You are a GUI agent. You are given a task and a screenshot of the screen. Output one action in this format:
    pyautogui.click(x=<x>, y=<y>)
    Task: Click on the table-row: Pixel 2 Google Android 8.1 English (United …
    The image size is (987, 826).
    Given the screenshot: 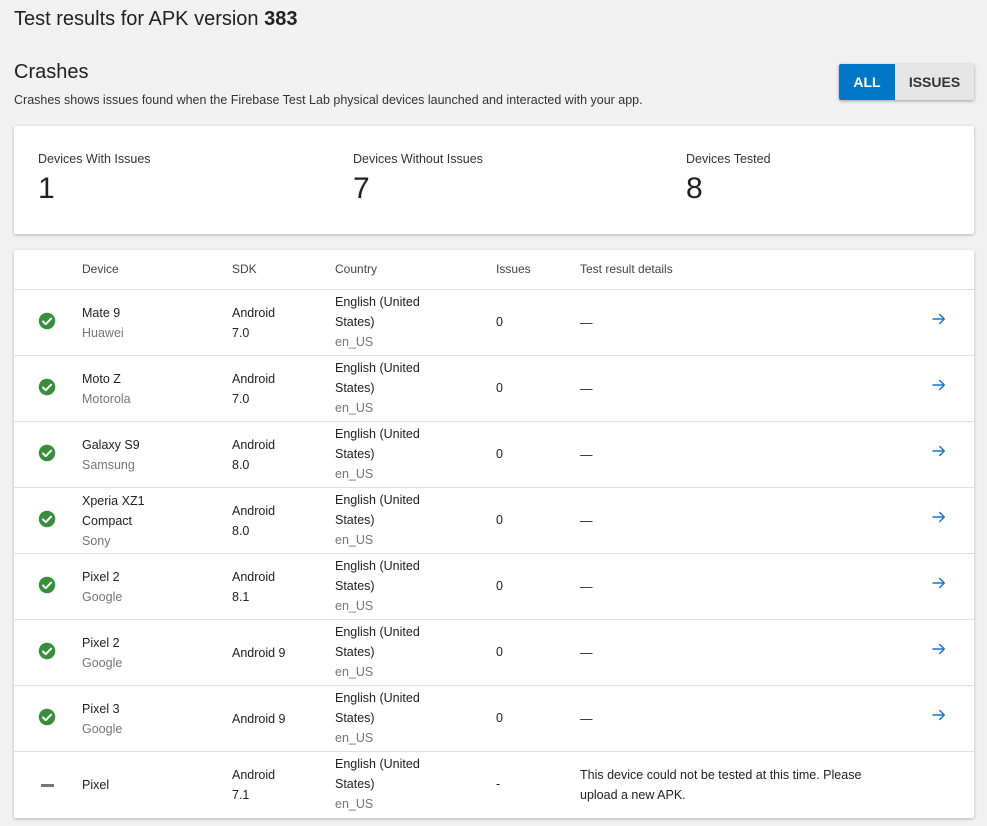 What is the action you would take?
    pyautogui.click(x=494, y=587)
    